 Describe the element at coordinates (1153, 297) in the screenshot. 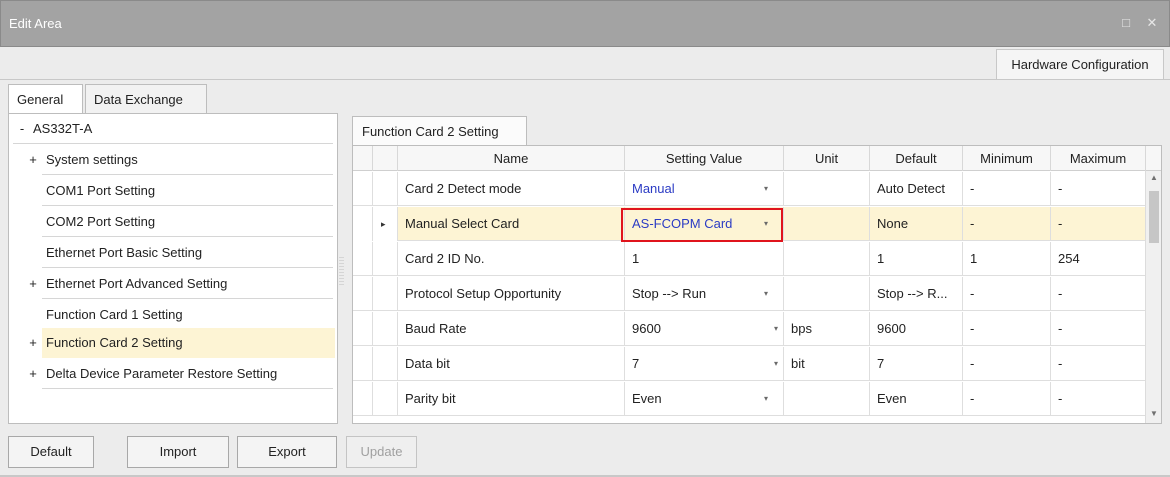

I see `vertical-scrollbar: ▲ ▼` at that location.